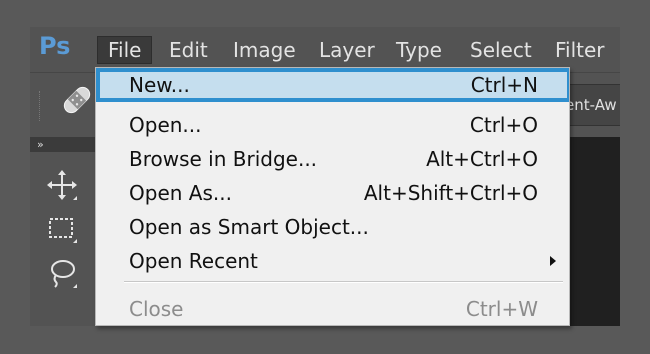 The width and height of the screenshot is (650, 354). What do you see at coordinates (595, 231) in the screenshot?
I see `right-panel` at bounding box center [595, 231].